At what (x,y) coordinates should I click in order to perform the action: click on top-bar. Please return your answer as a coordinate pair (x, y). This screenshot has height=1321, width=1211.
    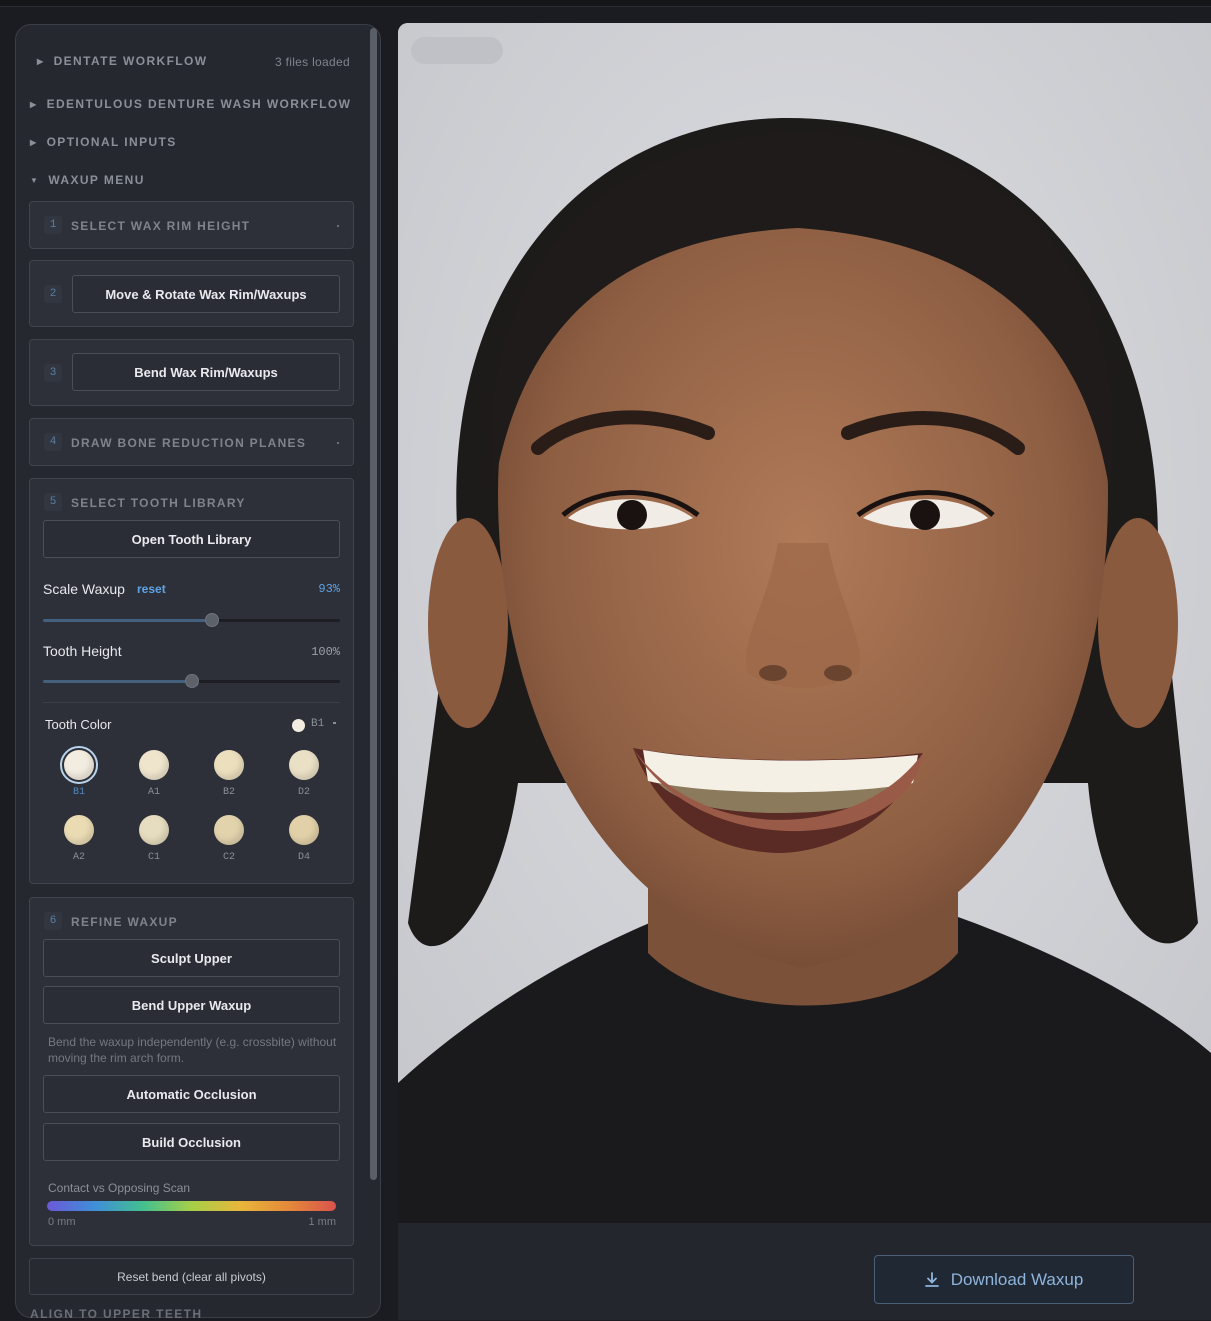
    Looking at the image, I should click on (605, 3).